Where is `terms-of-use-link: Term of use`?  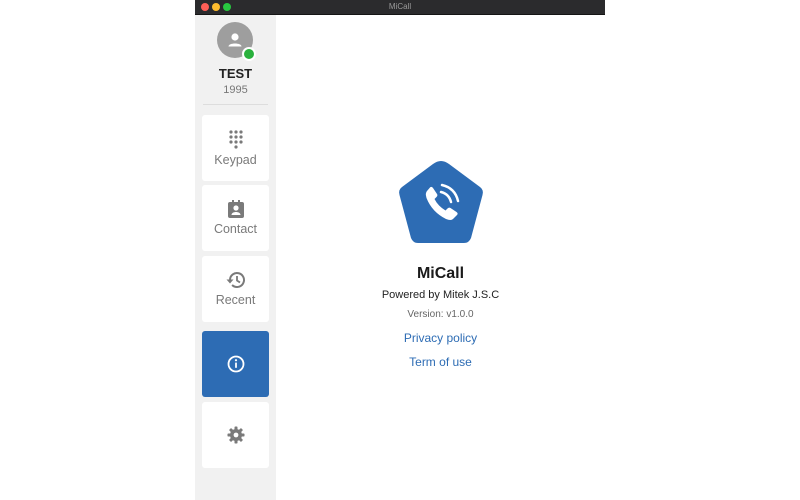 terms-of-use-link: Term of use is located at coordinates (440, 362).